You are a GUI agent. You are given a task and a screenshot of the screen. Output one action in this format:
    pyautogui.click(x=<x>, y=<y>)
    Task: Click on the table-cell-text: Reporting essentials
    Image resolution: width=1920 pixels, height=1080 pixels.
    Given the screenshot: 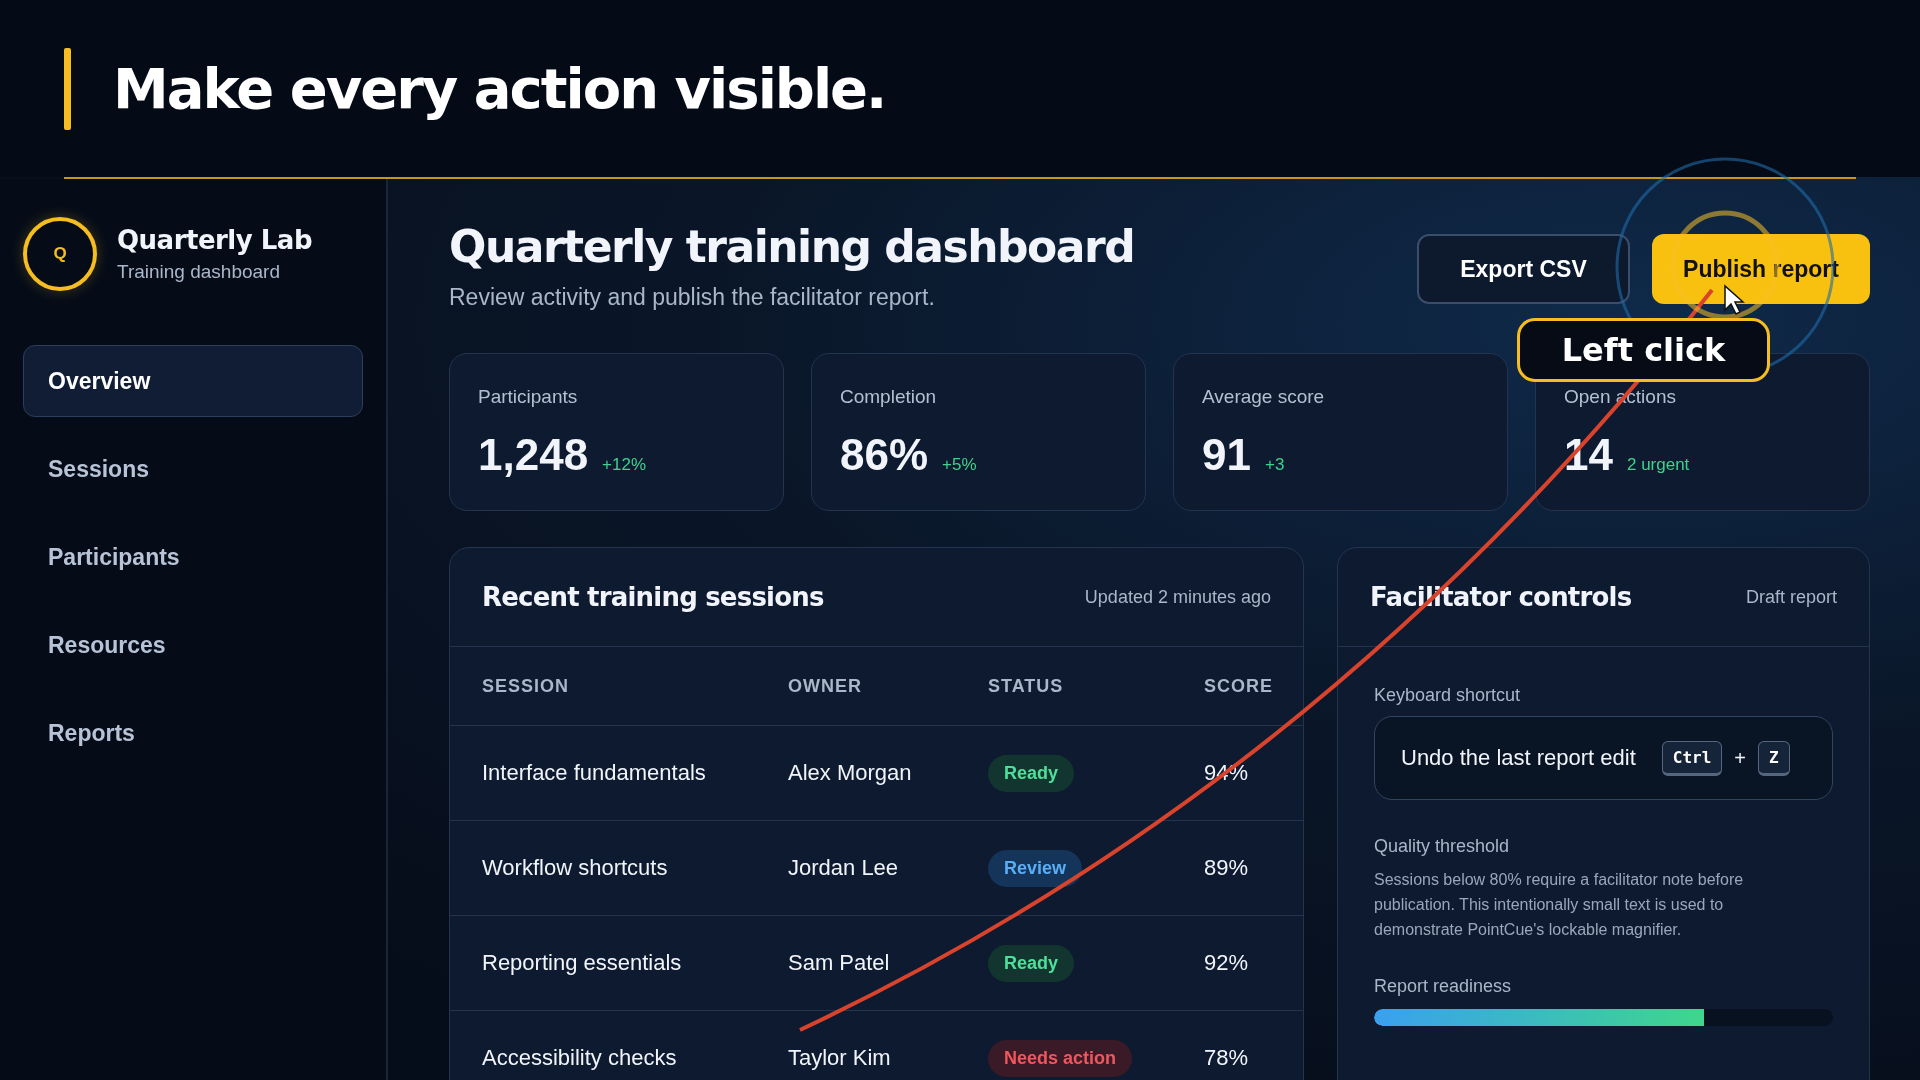 What is the action you would take?
    pyautogui.click(x=582, y=963)
    